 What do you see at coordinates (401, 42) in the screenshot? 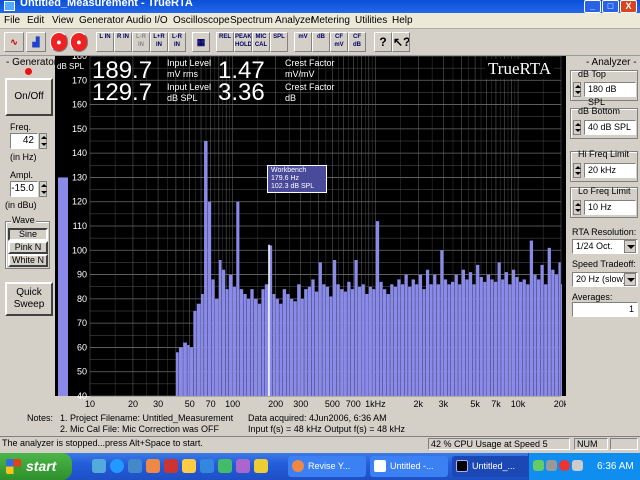
I see `context-help-button: ↖?` at bounding box center [401, 42].